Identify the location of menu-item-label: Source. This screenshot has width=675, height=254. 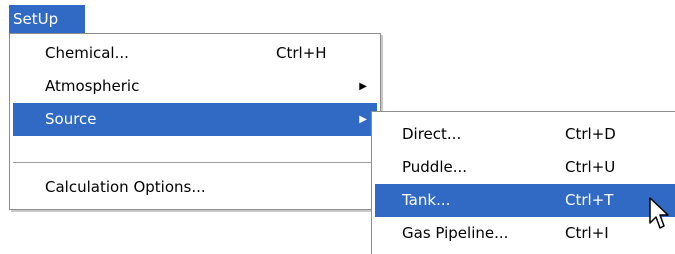
(71, 119).